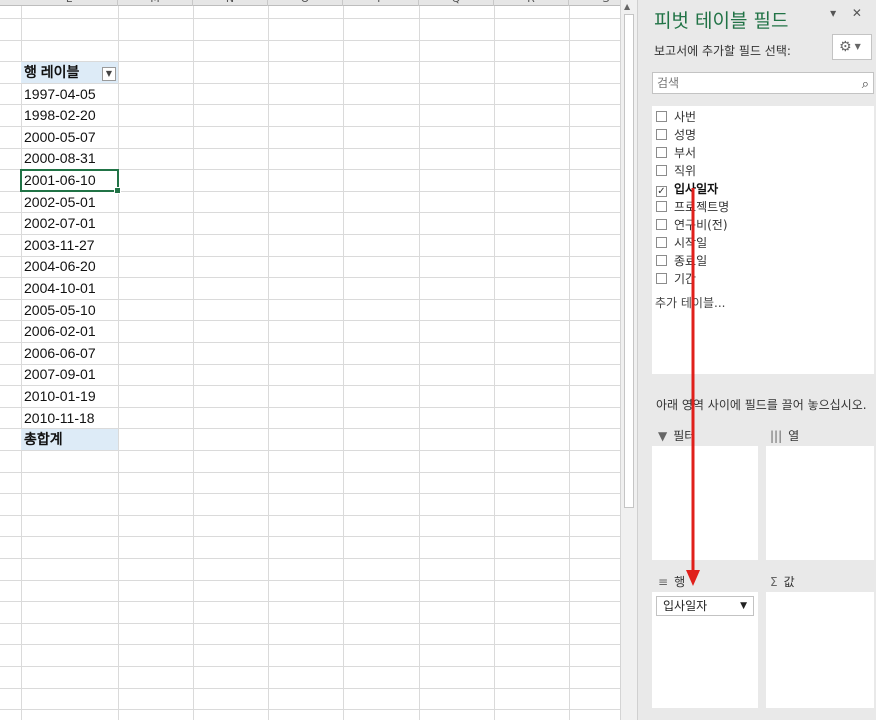  What do you see at coordinates (702, 207) in the screenshot?
I see `field-label: 프로젝트명` at bounding box center [702, 207].